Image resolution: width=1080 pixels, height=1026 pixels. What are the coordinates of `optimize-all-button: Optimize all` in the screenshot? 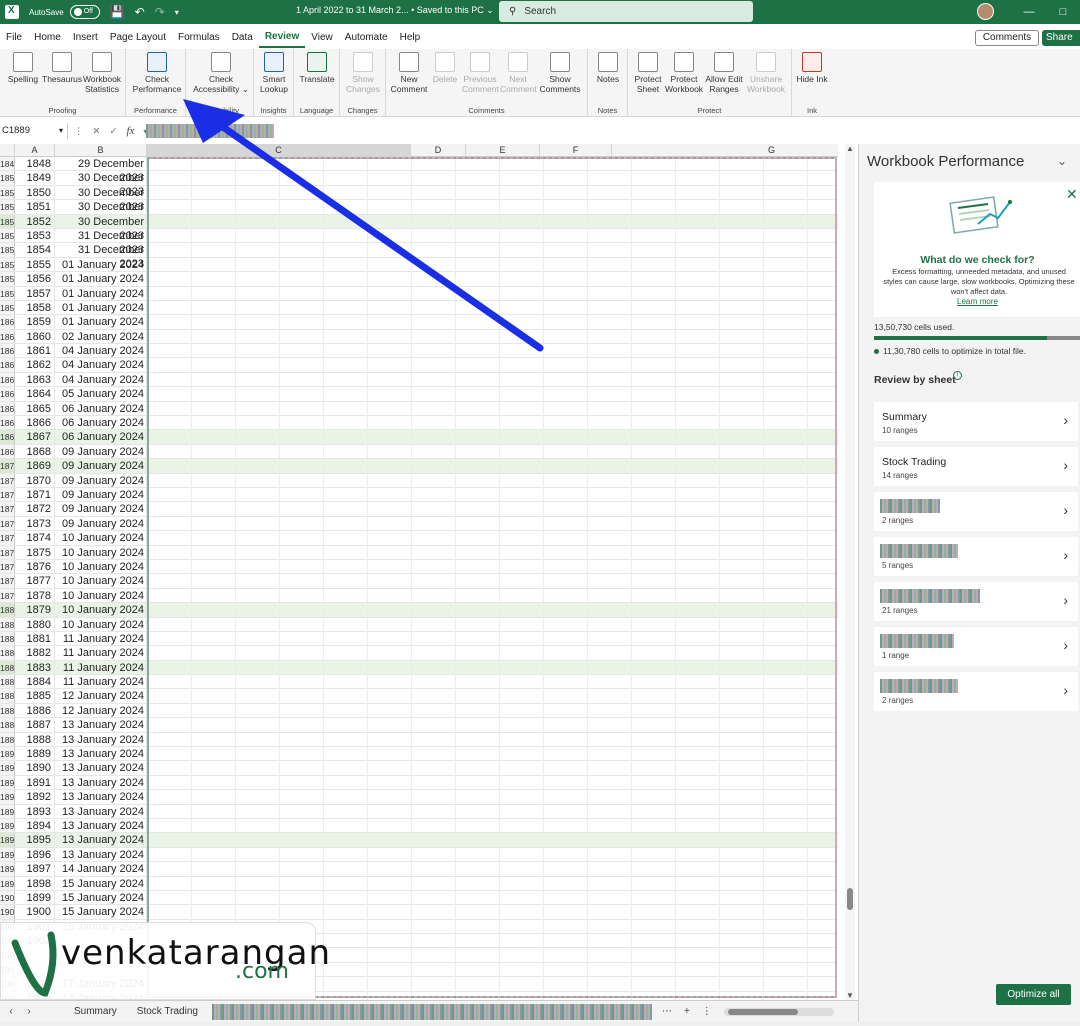 It's located at (1033, 994).